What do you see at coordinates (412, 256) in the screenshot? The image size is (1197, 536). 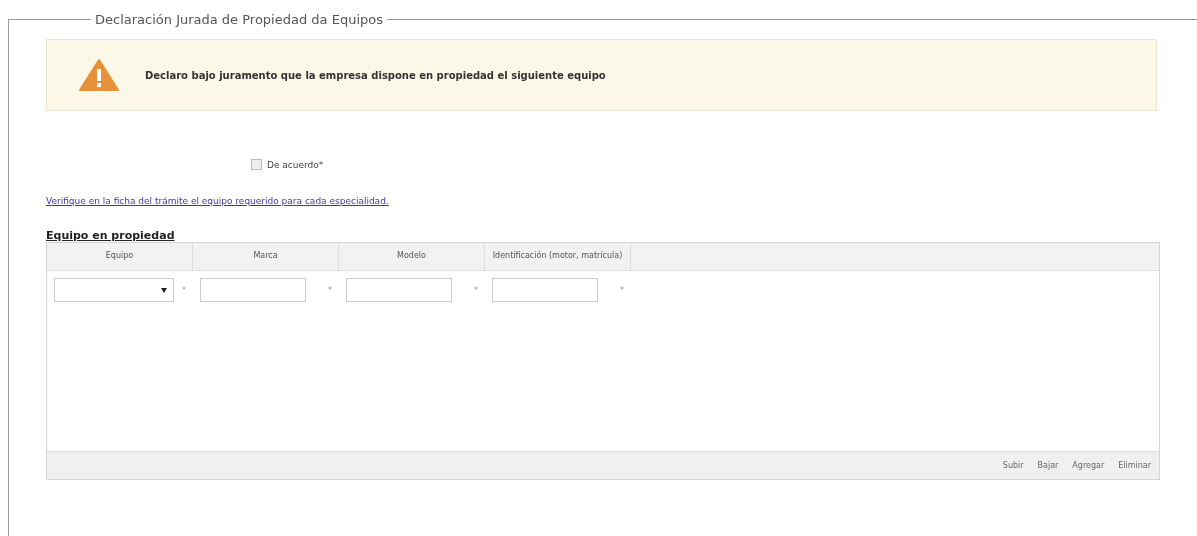 I see `column-header: Modelo` at bounding box center [412, 256].